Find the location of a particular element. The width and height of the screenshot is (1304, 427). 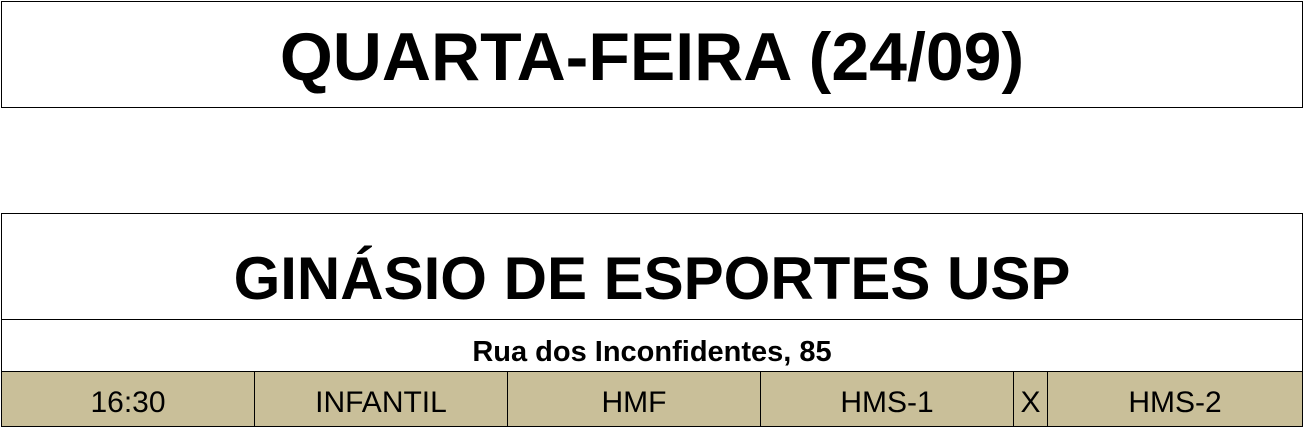

match-category: INFANTIL is located at coordinates (381, 399).